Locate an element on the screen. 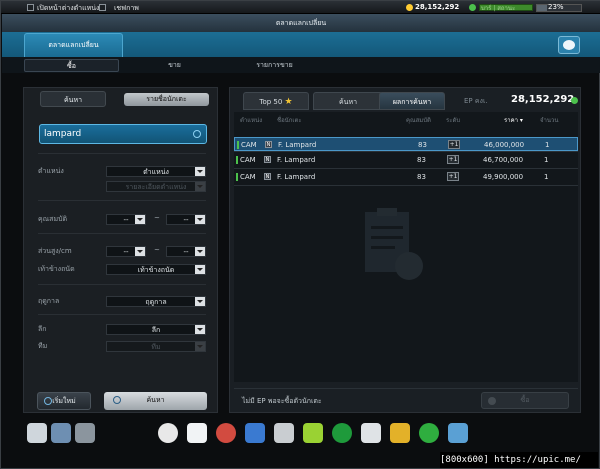 The height and width of the screenshot is (469, 600). ability-from-value: -- is located at coordinates (126, 220).